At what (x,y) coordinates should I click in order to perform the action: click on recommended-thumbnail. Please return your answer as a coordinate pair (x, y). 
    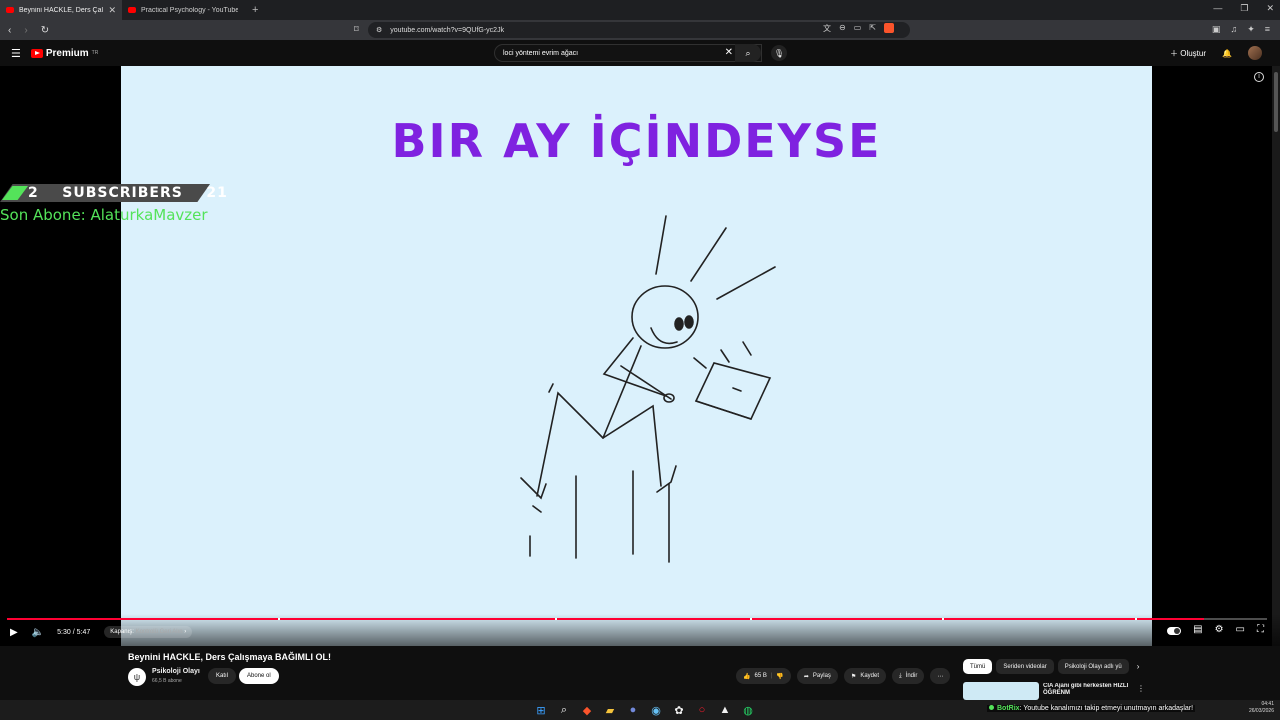
    Looking at the image, I should click on (1001, 691).